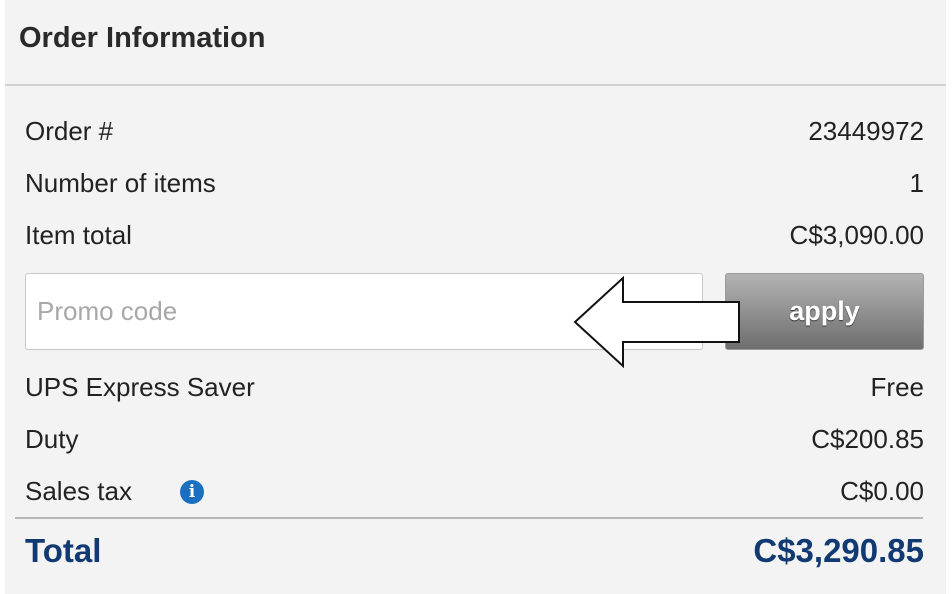 This screenshot has width=952, height=594. Describe the element at coordinates (192, 492) in the screenshot. I see `info-icon: i` at that location.